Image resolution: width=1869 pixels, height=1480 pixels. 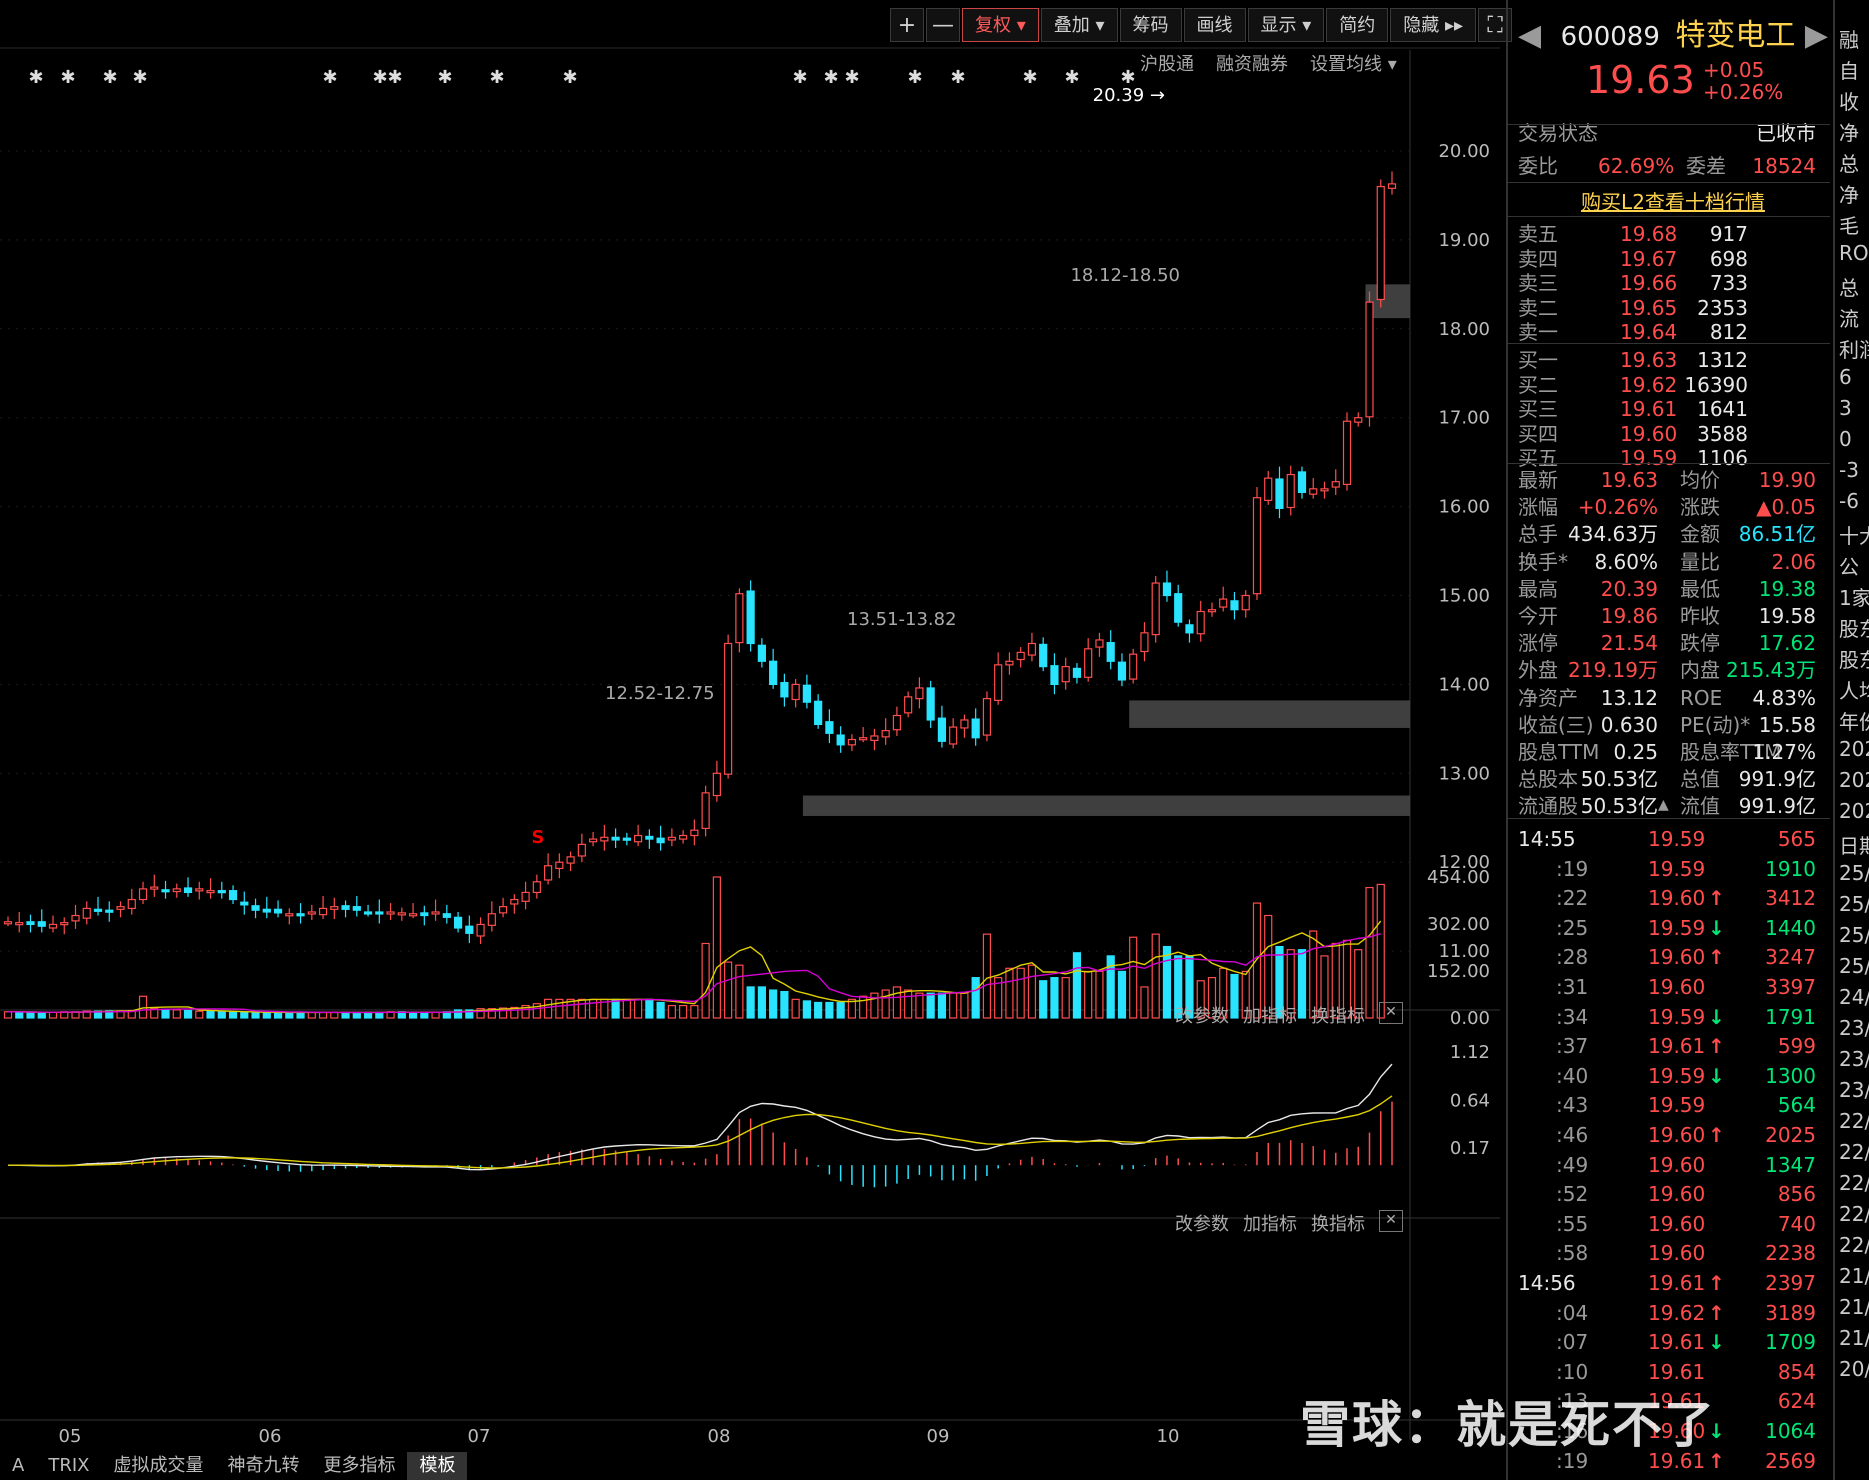 What do you see at coordinates (1338, 1015) in the screenshot?
I see `volume-switch-indicator: 换指标` at bounding box center [1338, 1015].